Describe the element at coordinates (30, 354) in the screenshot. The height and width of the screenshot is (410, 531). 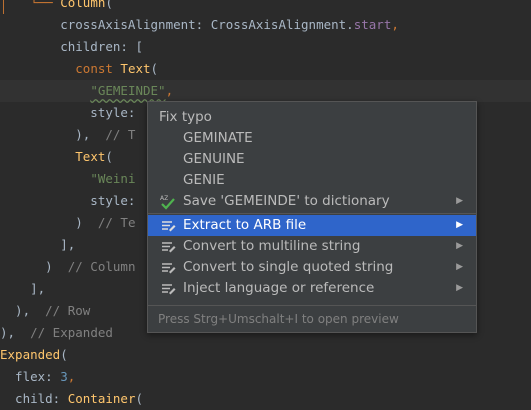
I see `code-token: Expanded` at that location.